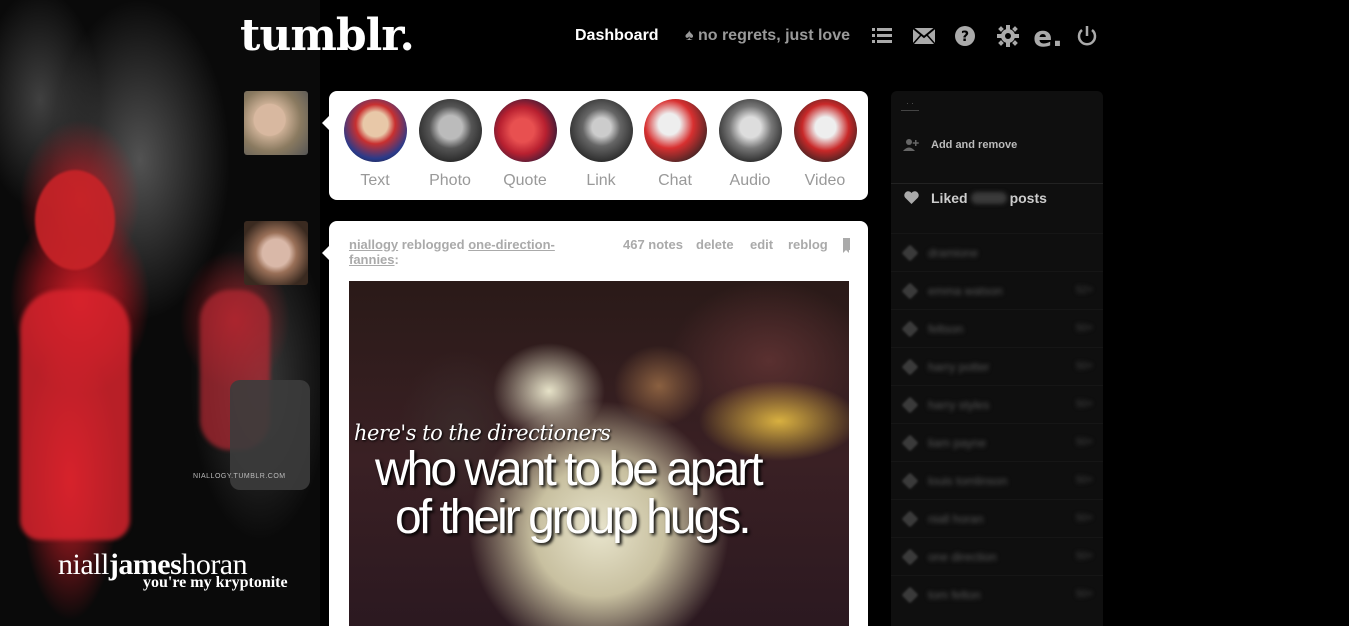 Image resolution: width=1349 pixels, height=626 pixels. I want to click on post-type-label: Audio, so click(750, 180).